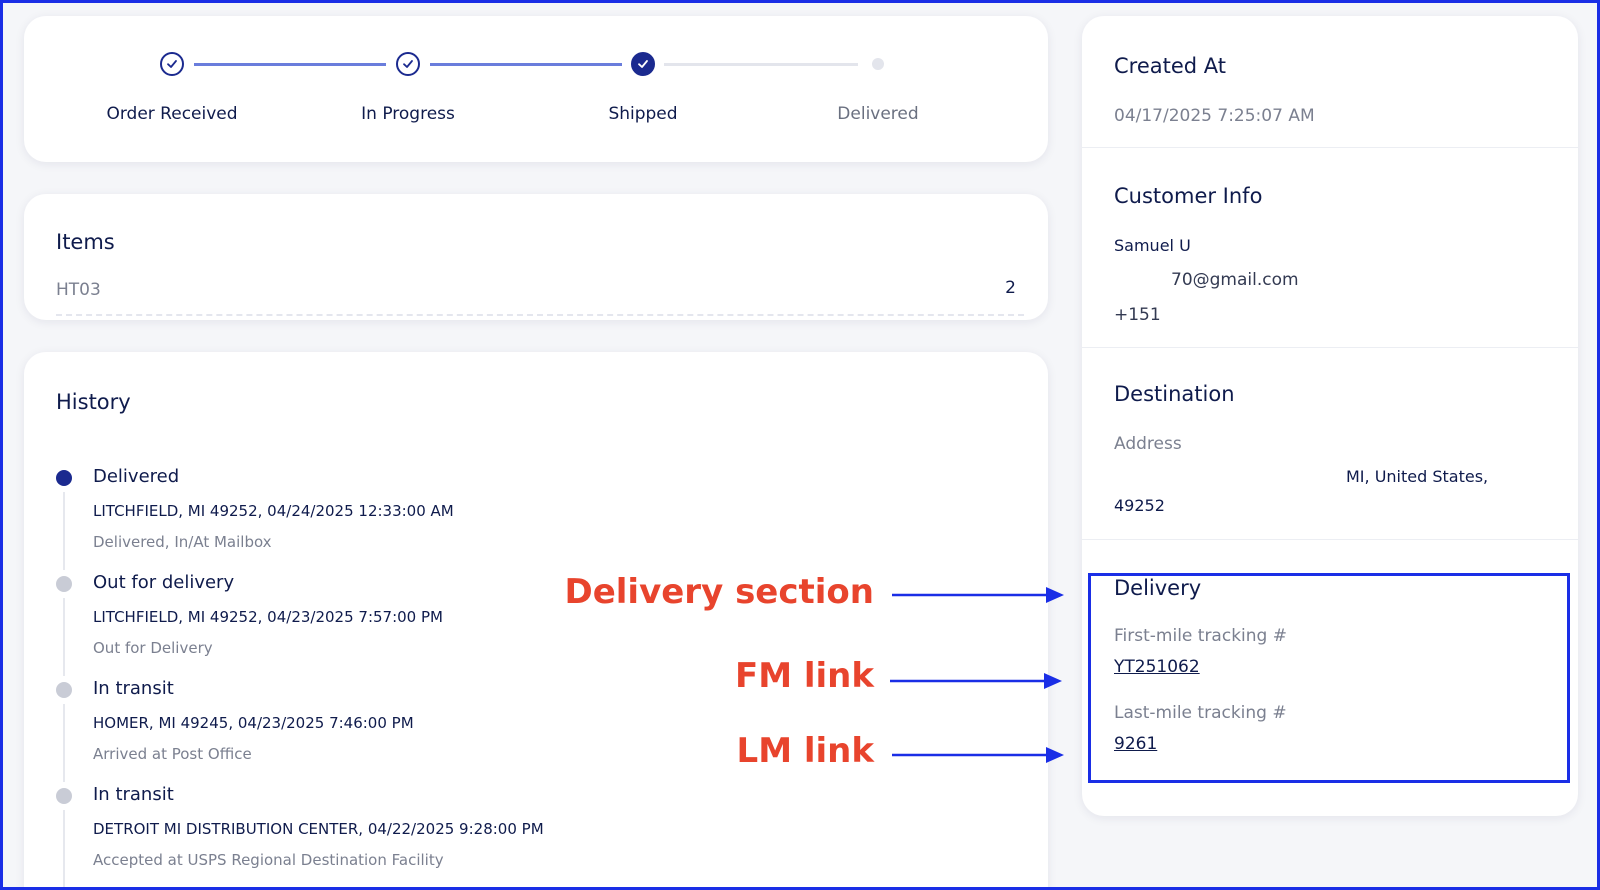  What do you see at coordinates (804, 676) in the screenshot?
I see `annotation-fm-link: FM link` at bounding box center [804, 676].